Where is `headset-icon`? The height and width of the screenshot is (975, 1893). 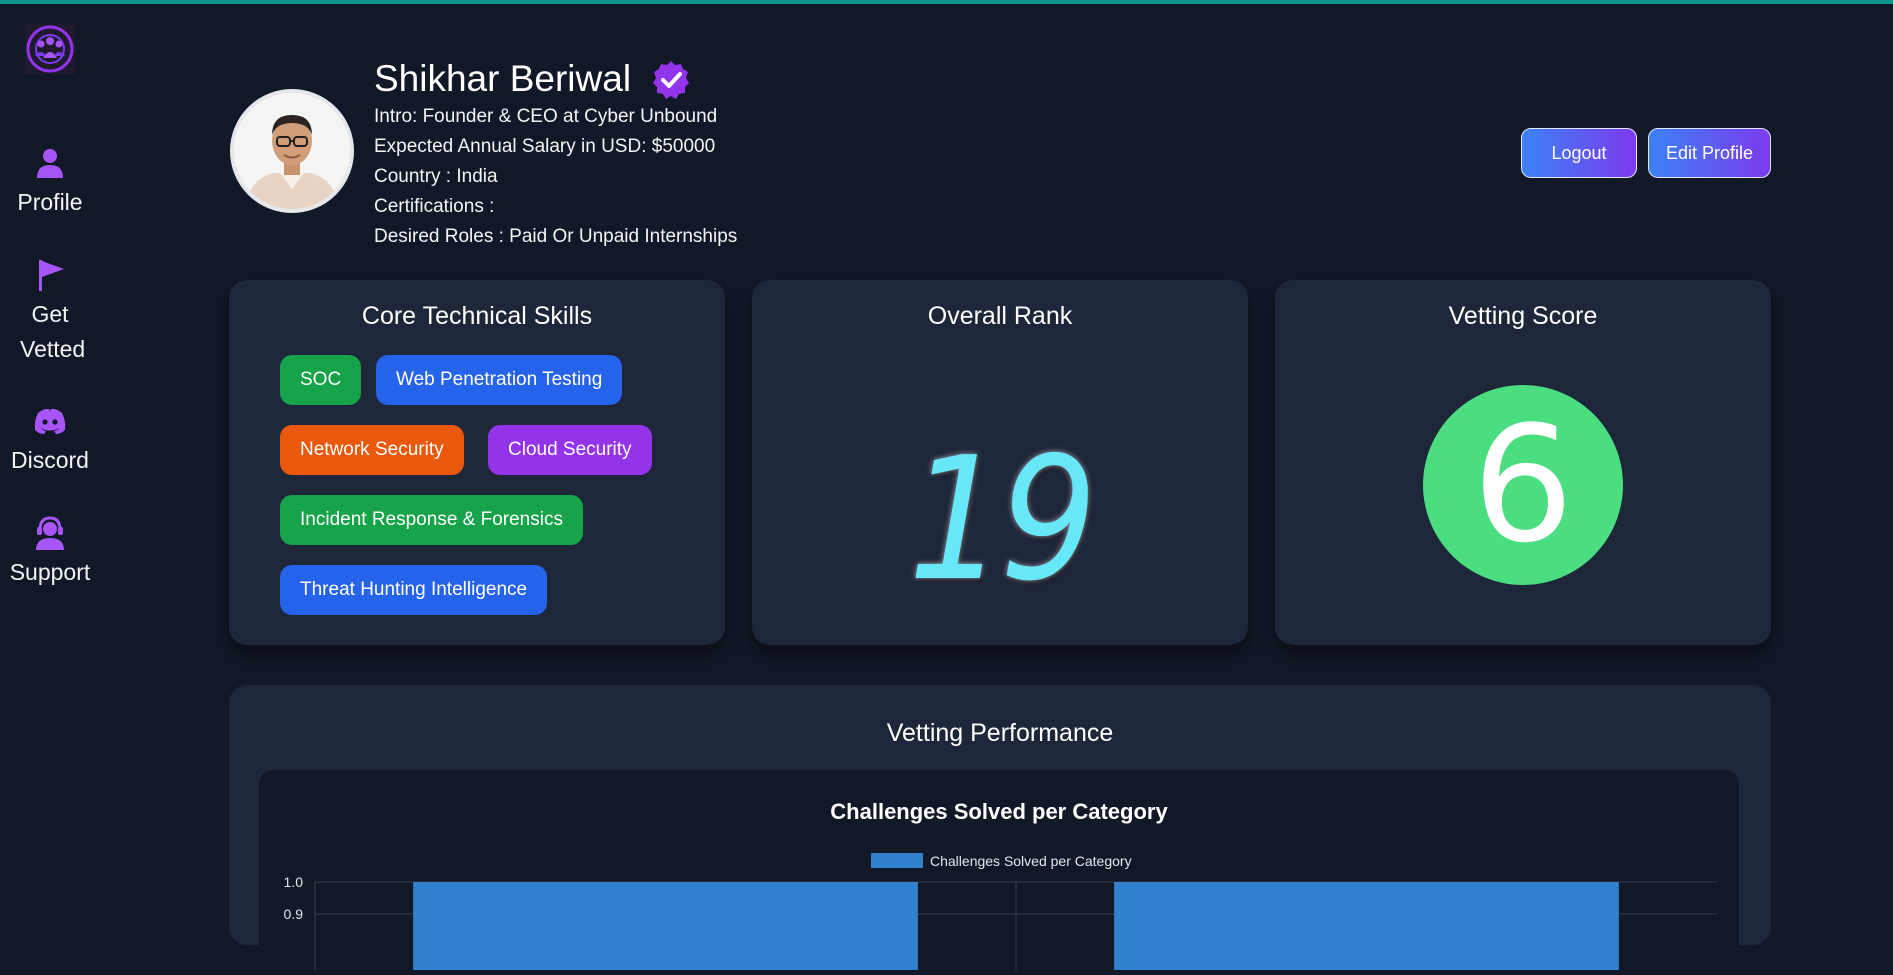 headset-icon is located at coordinates (50, 533).